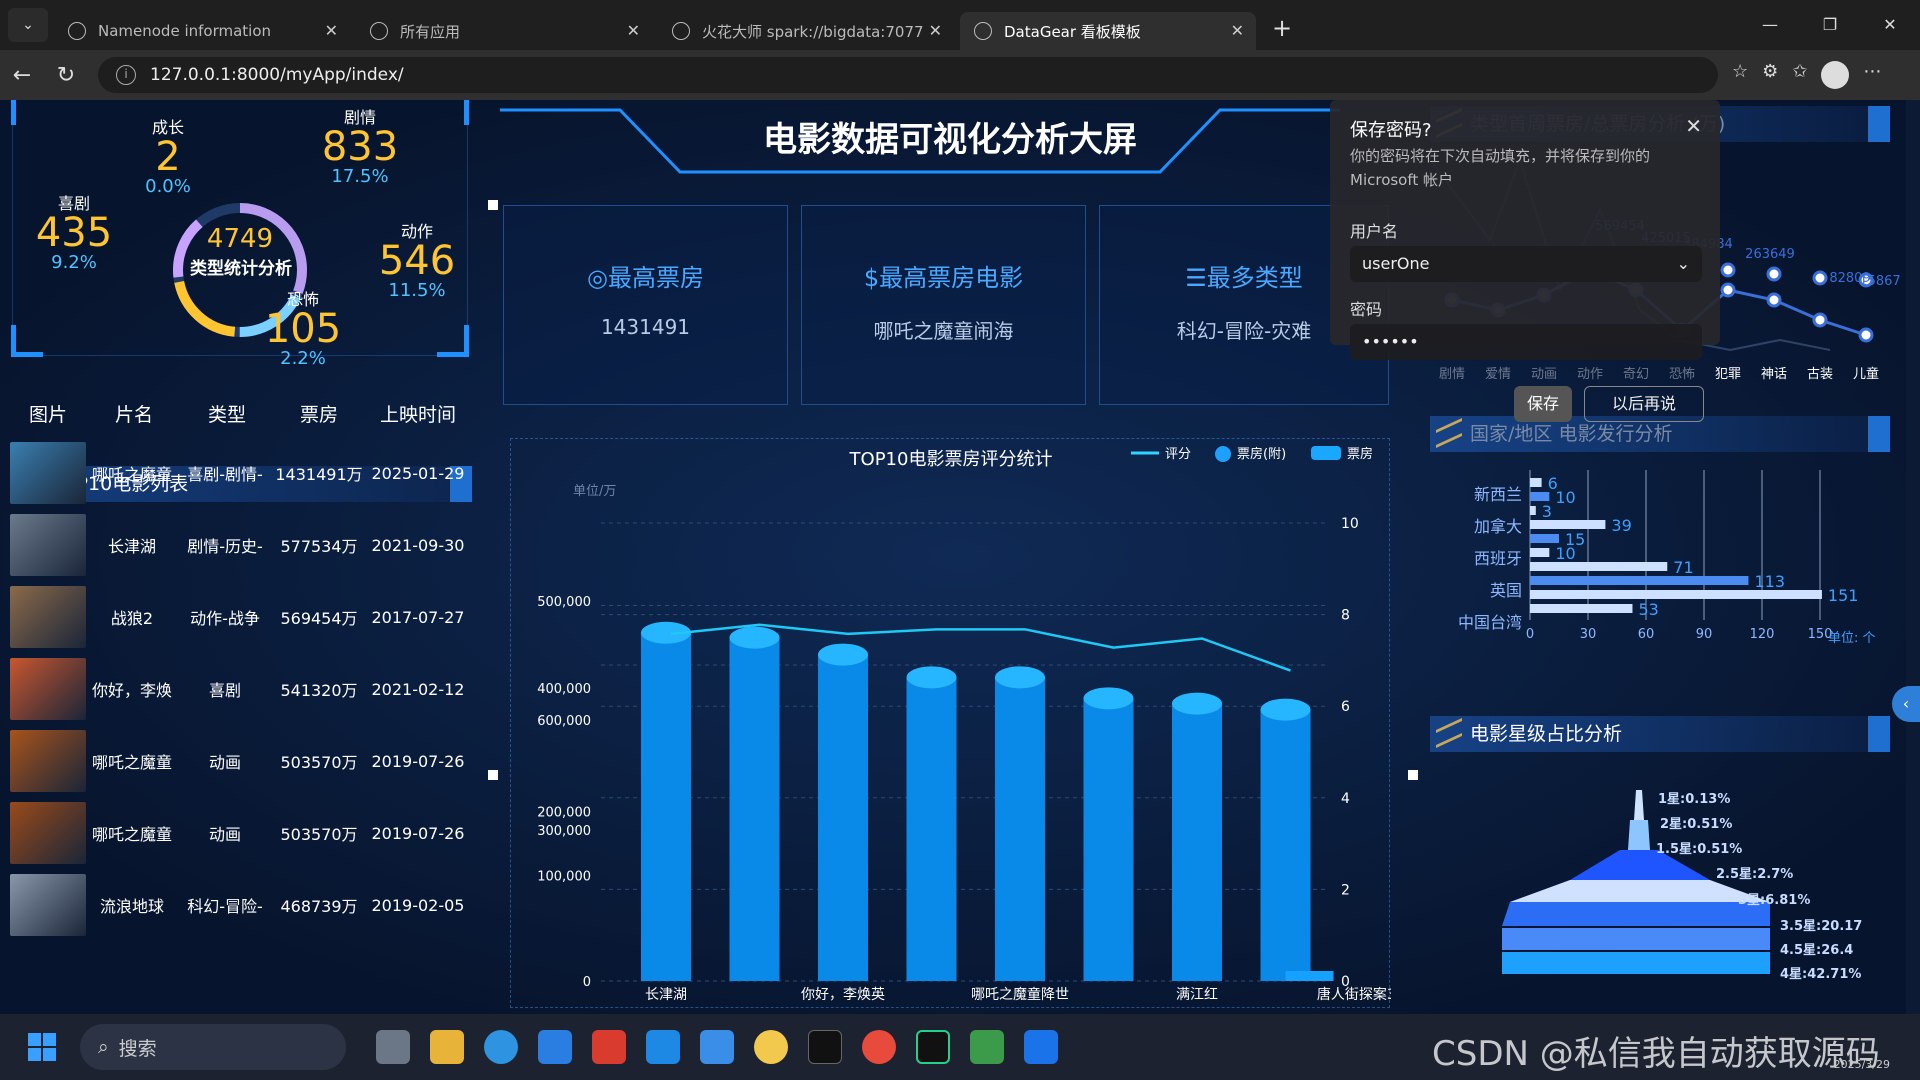 Image resolution: width=1920 pixels, height=1080 pixels. I want to click on left-tick: 100,000, so click(564, 877).